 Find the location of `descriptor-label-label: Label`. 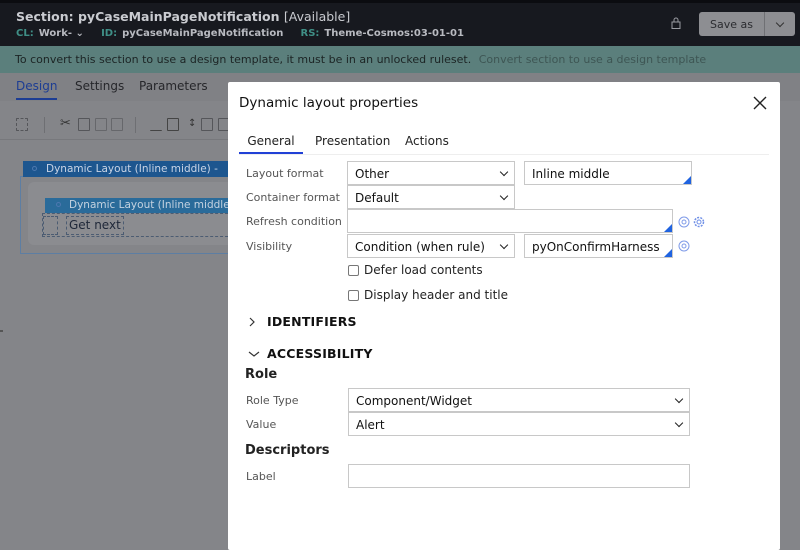

descriptor-label-label: Label is located at coordinates (261, 476).